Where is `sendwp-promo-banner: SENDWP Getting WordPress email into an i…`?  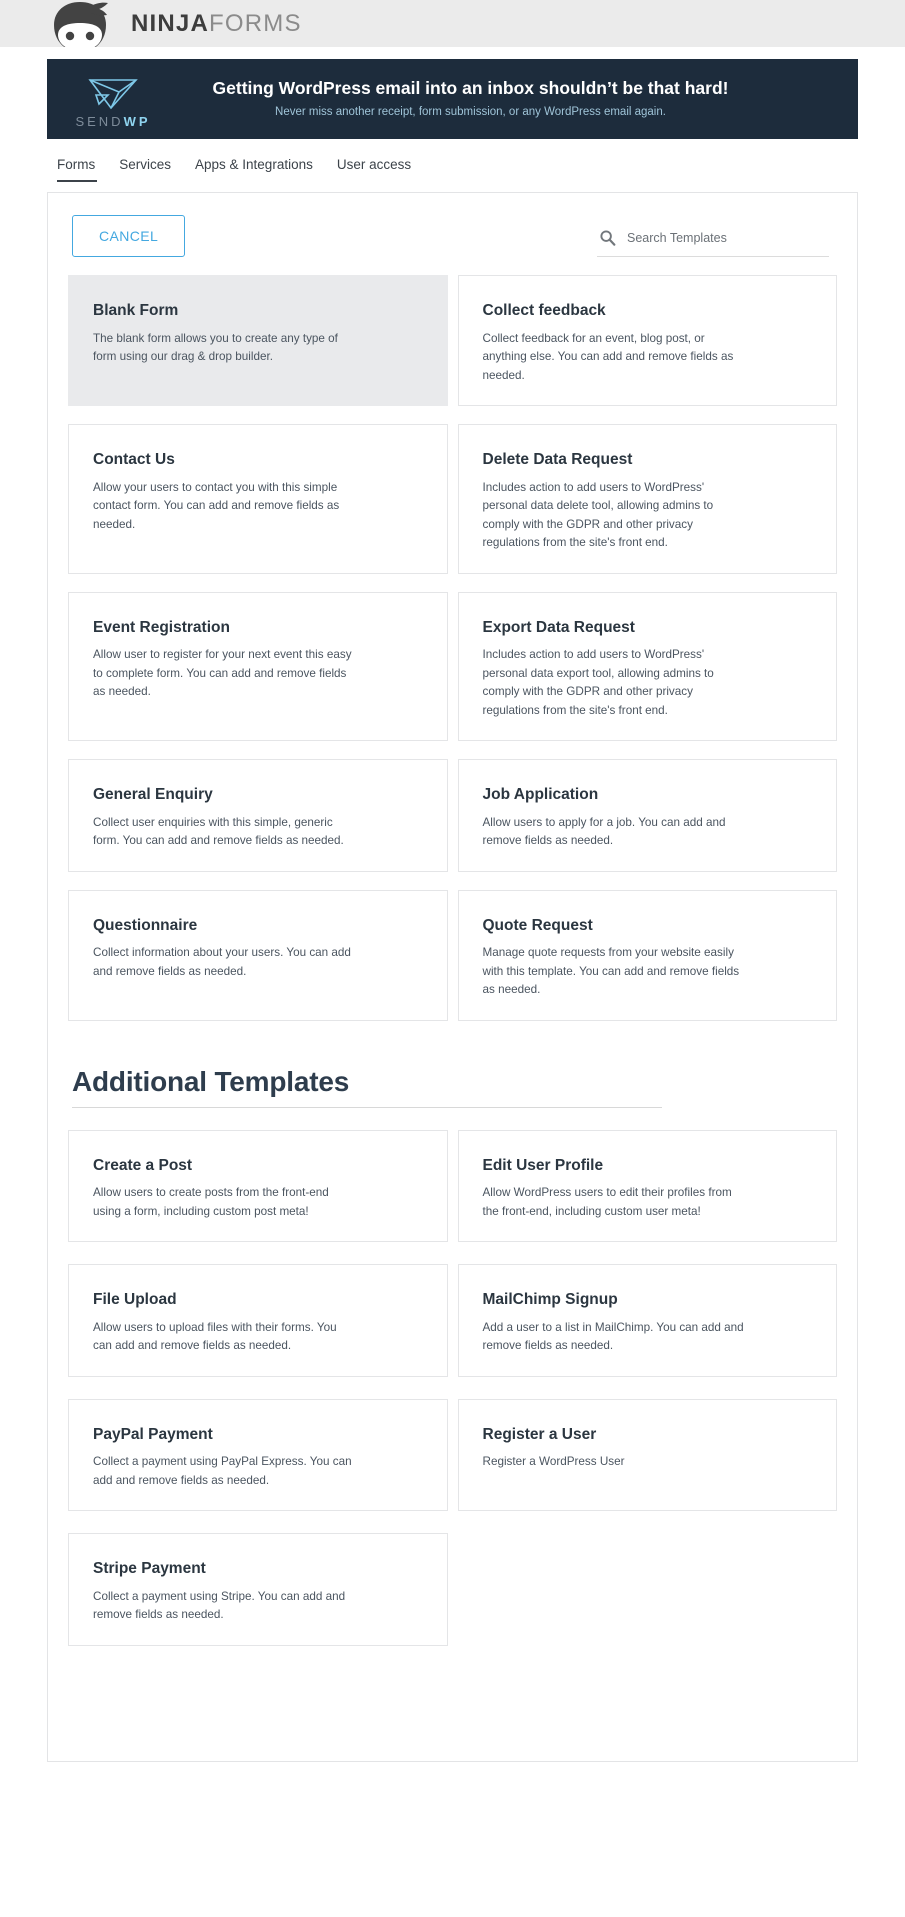 sendwp-promo-banner: SENDWP Getting WordPress email into an i… is located at coordinates (452, 99).